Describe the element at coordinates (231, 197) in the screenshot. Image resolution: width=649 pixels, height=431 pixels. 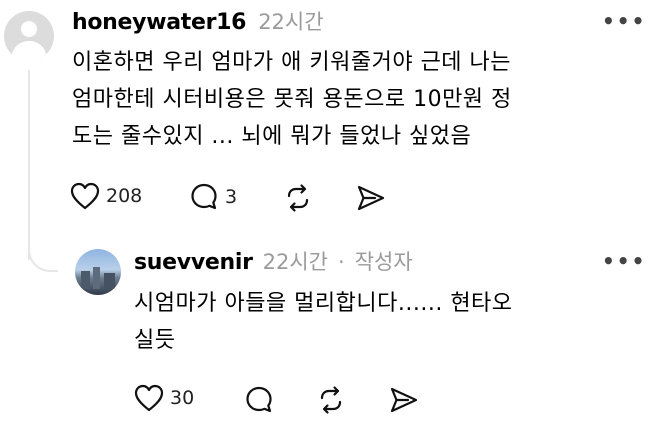
I see `comment-reply-count: 3` at that location.